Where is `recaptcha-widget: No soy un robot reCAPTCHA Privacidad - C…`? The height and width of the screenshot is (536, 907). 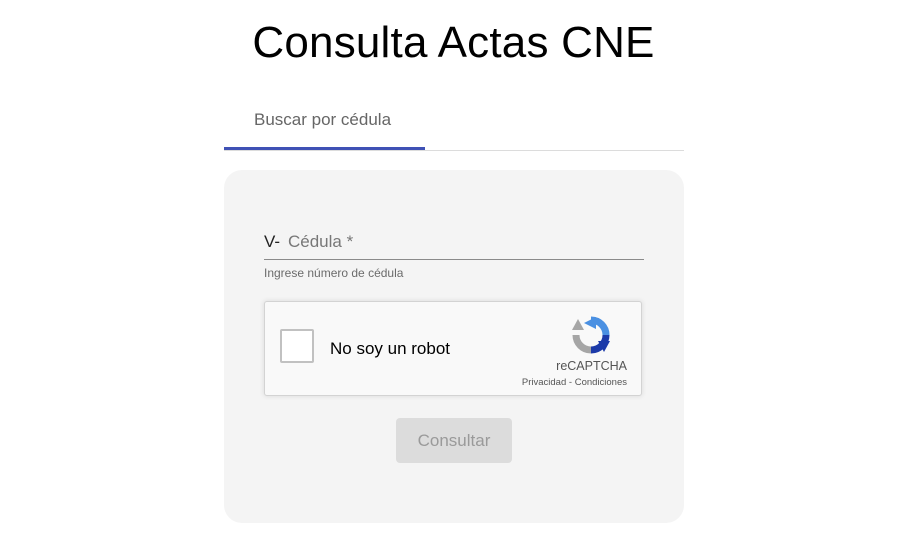 recaptcha-widget: No soy un robot reCAPTCHA Privacidad - C… is located at coordinates (453, 348).